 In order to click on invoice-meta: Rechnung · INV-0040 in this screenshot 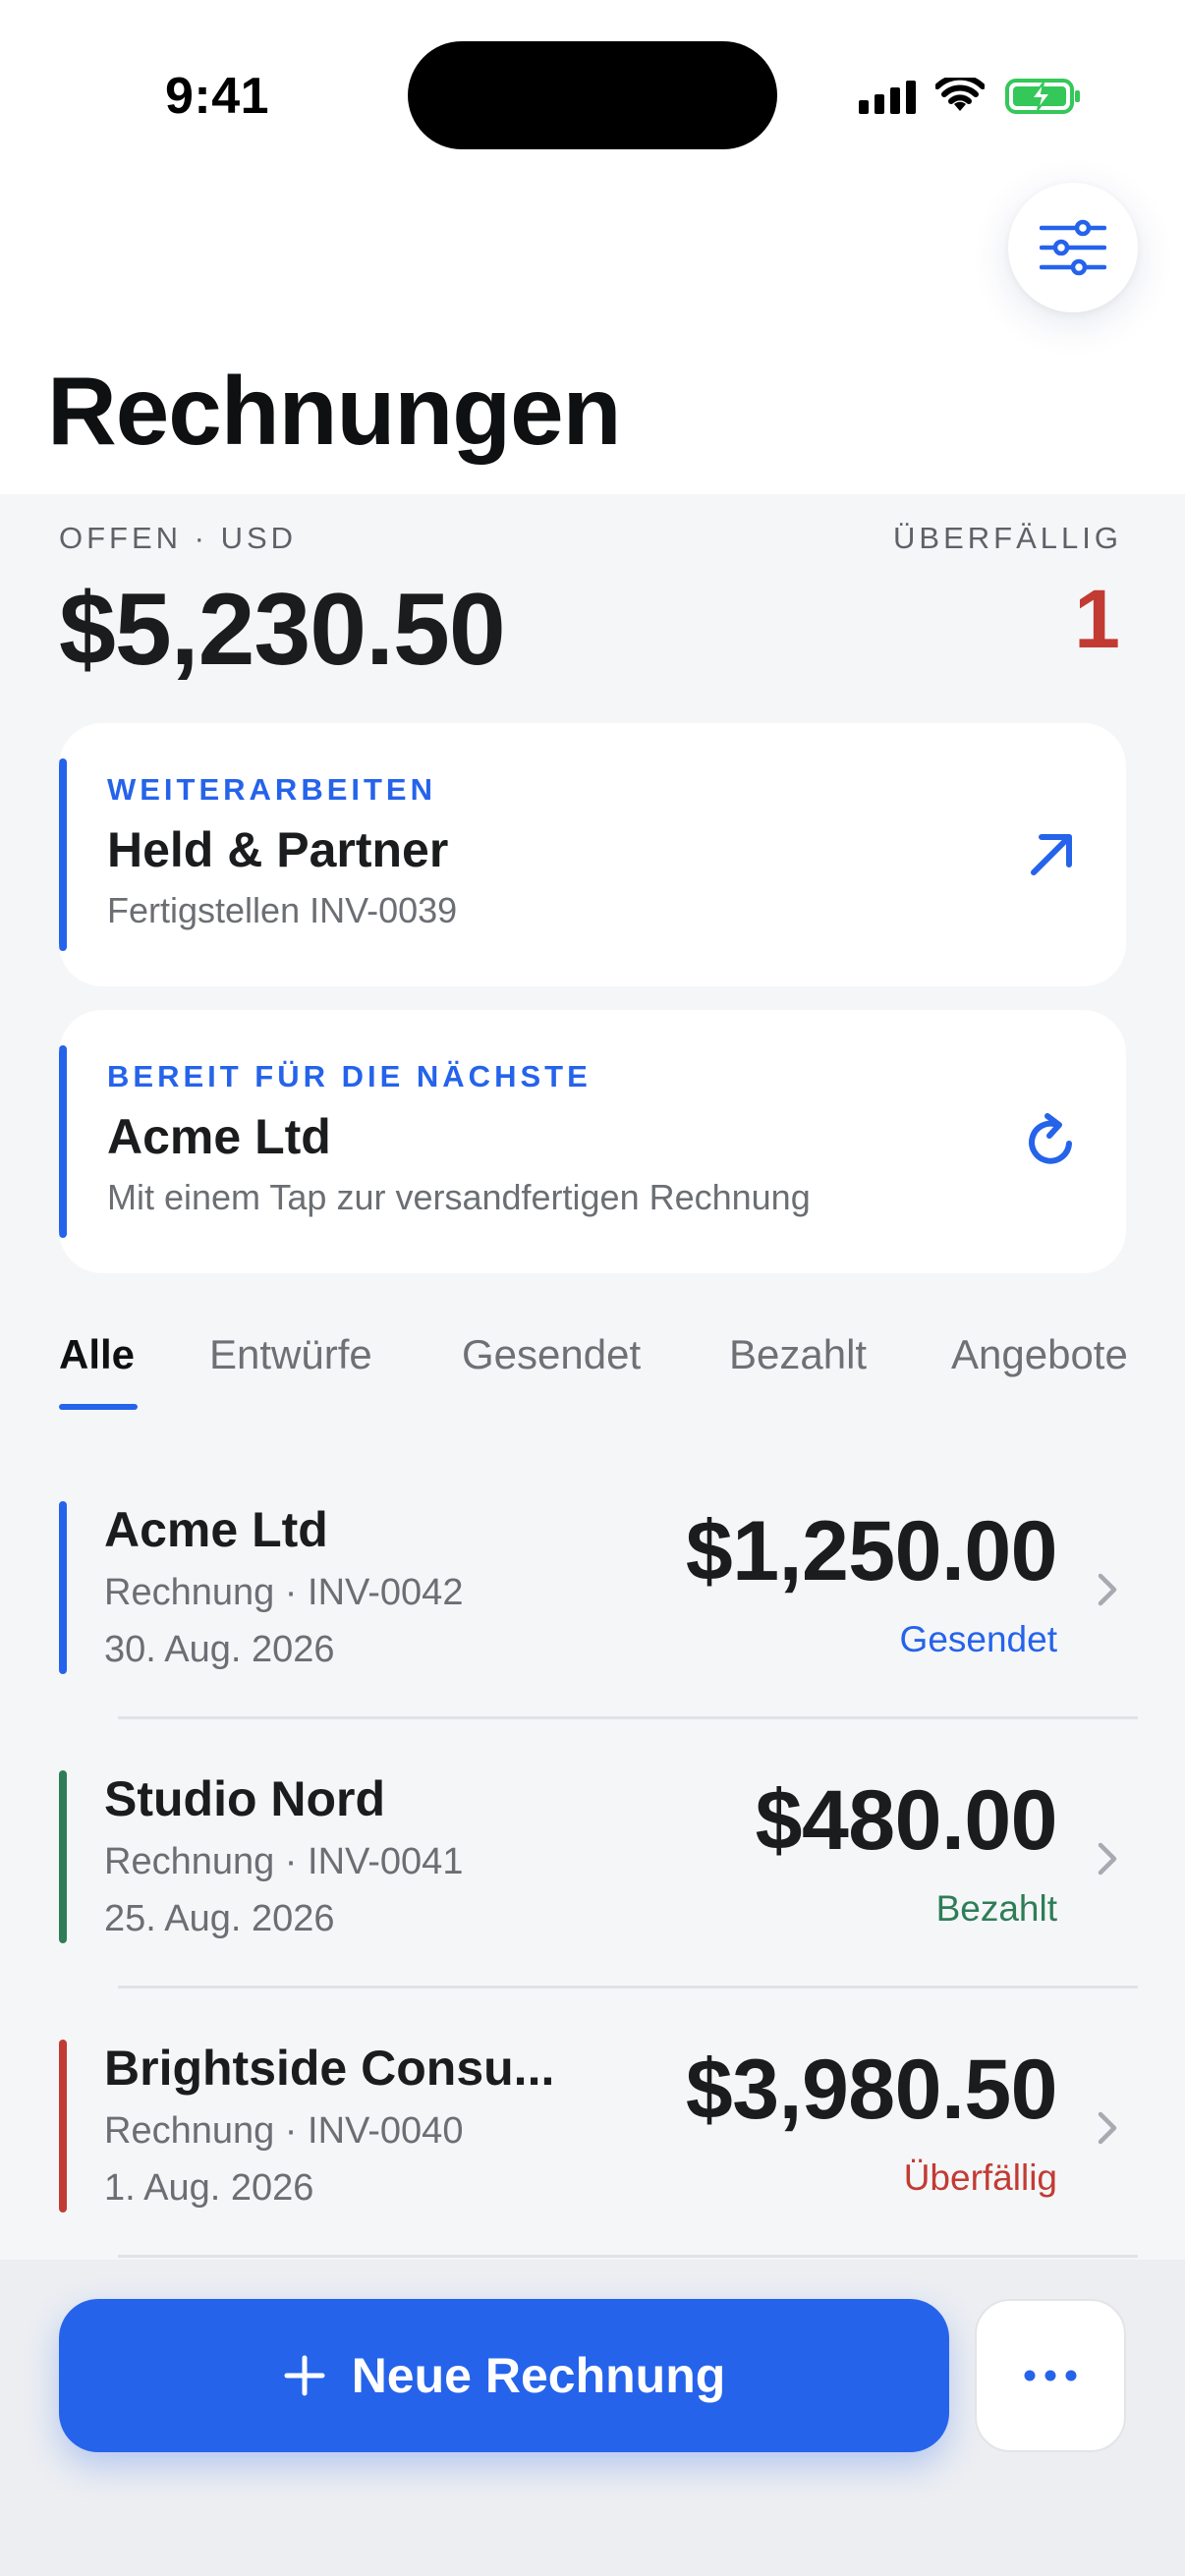, I will do `click(284, 2131)`.